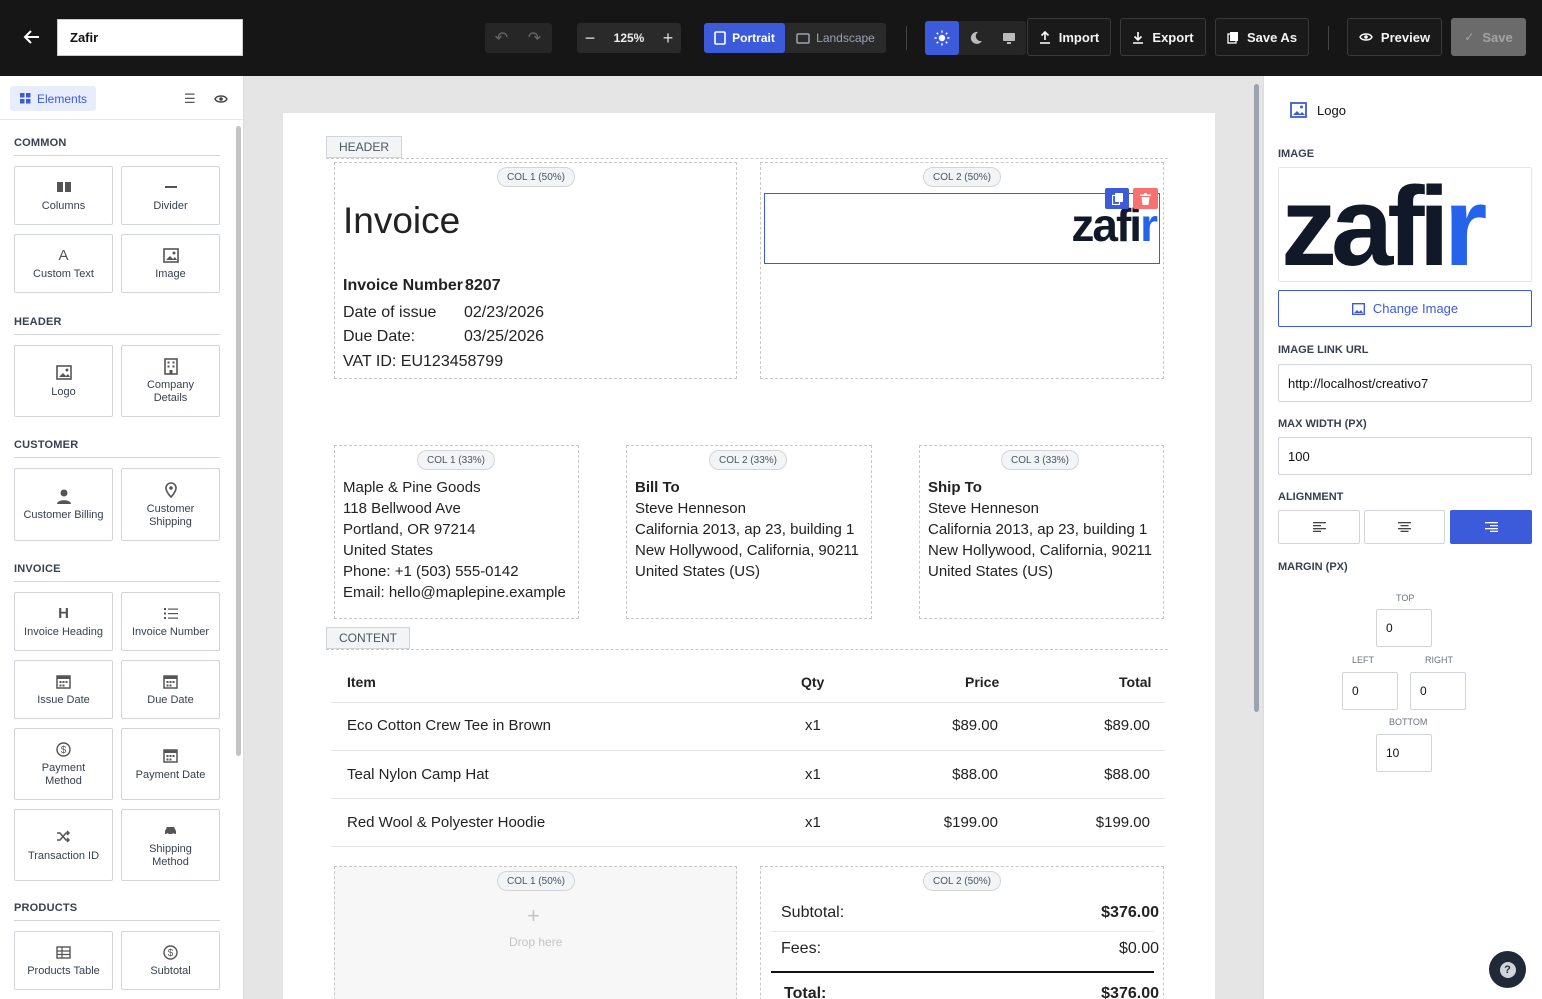 The image size is (1542, 999). Describe the element at coordinates (1331, 110) in the screenshot. I see `properties-title: Logo` at that location.